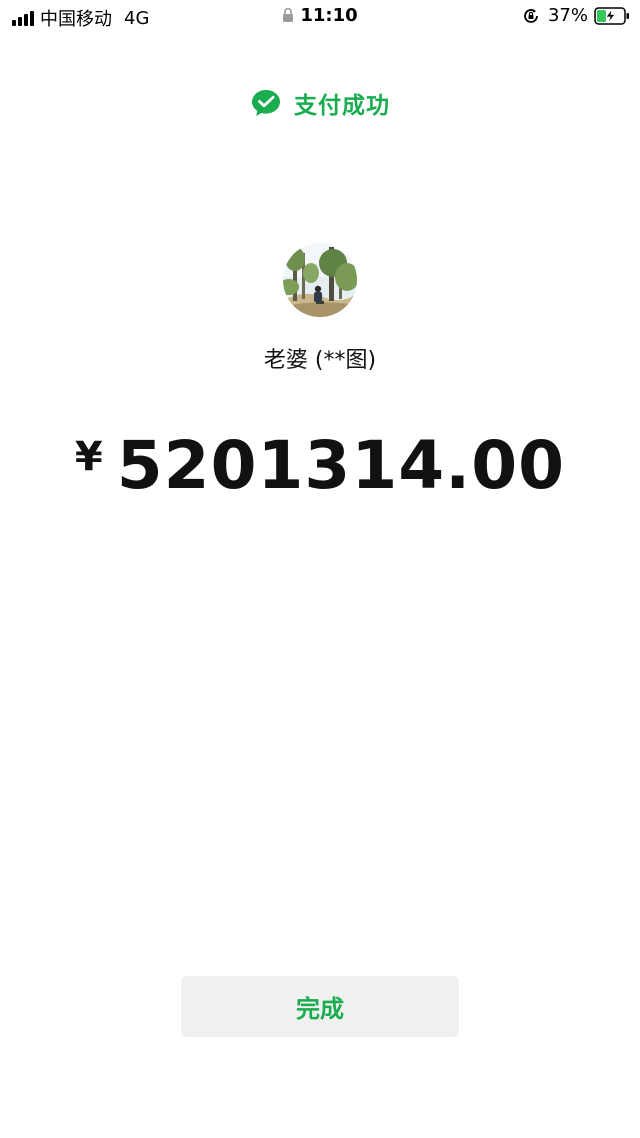 The height and width of the screenshot is (1138, 640). I want to click on avatar-photo, so click(320, 280).